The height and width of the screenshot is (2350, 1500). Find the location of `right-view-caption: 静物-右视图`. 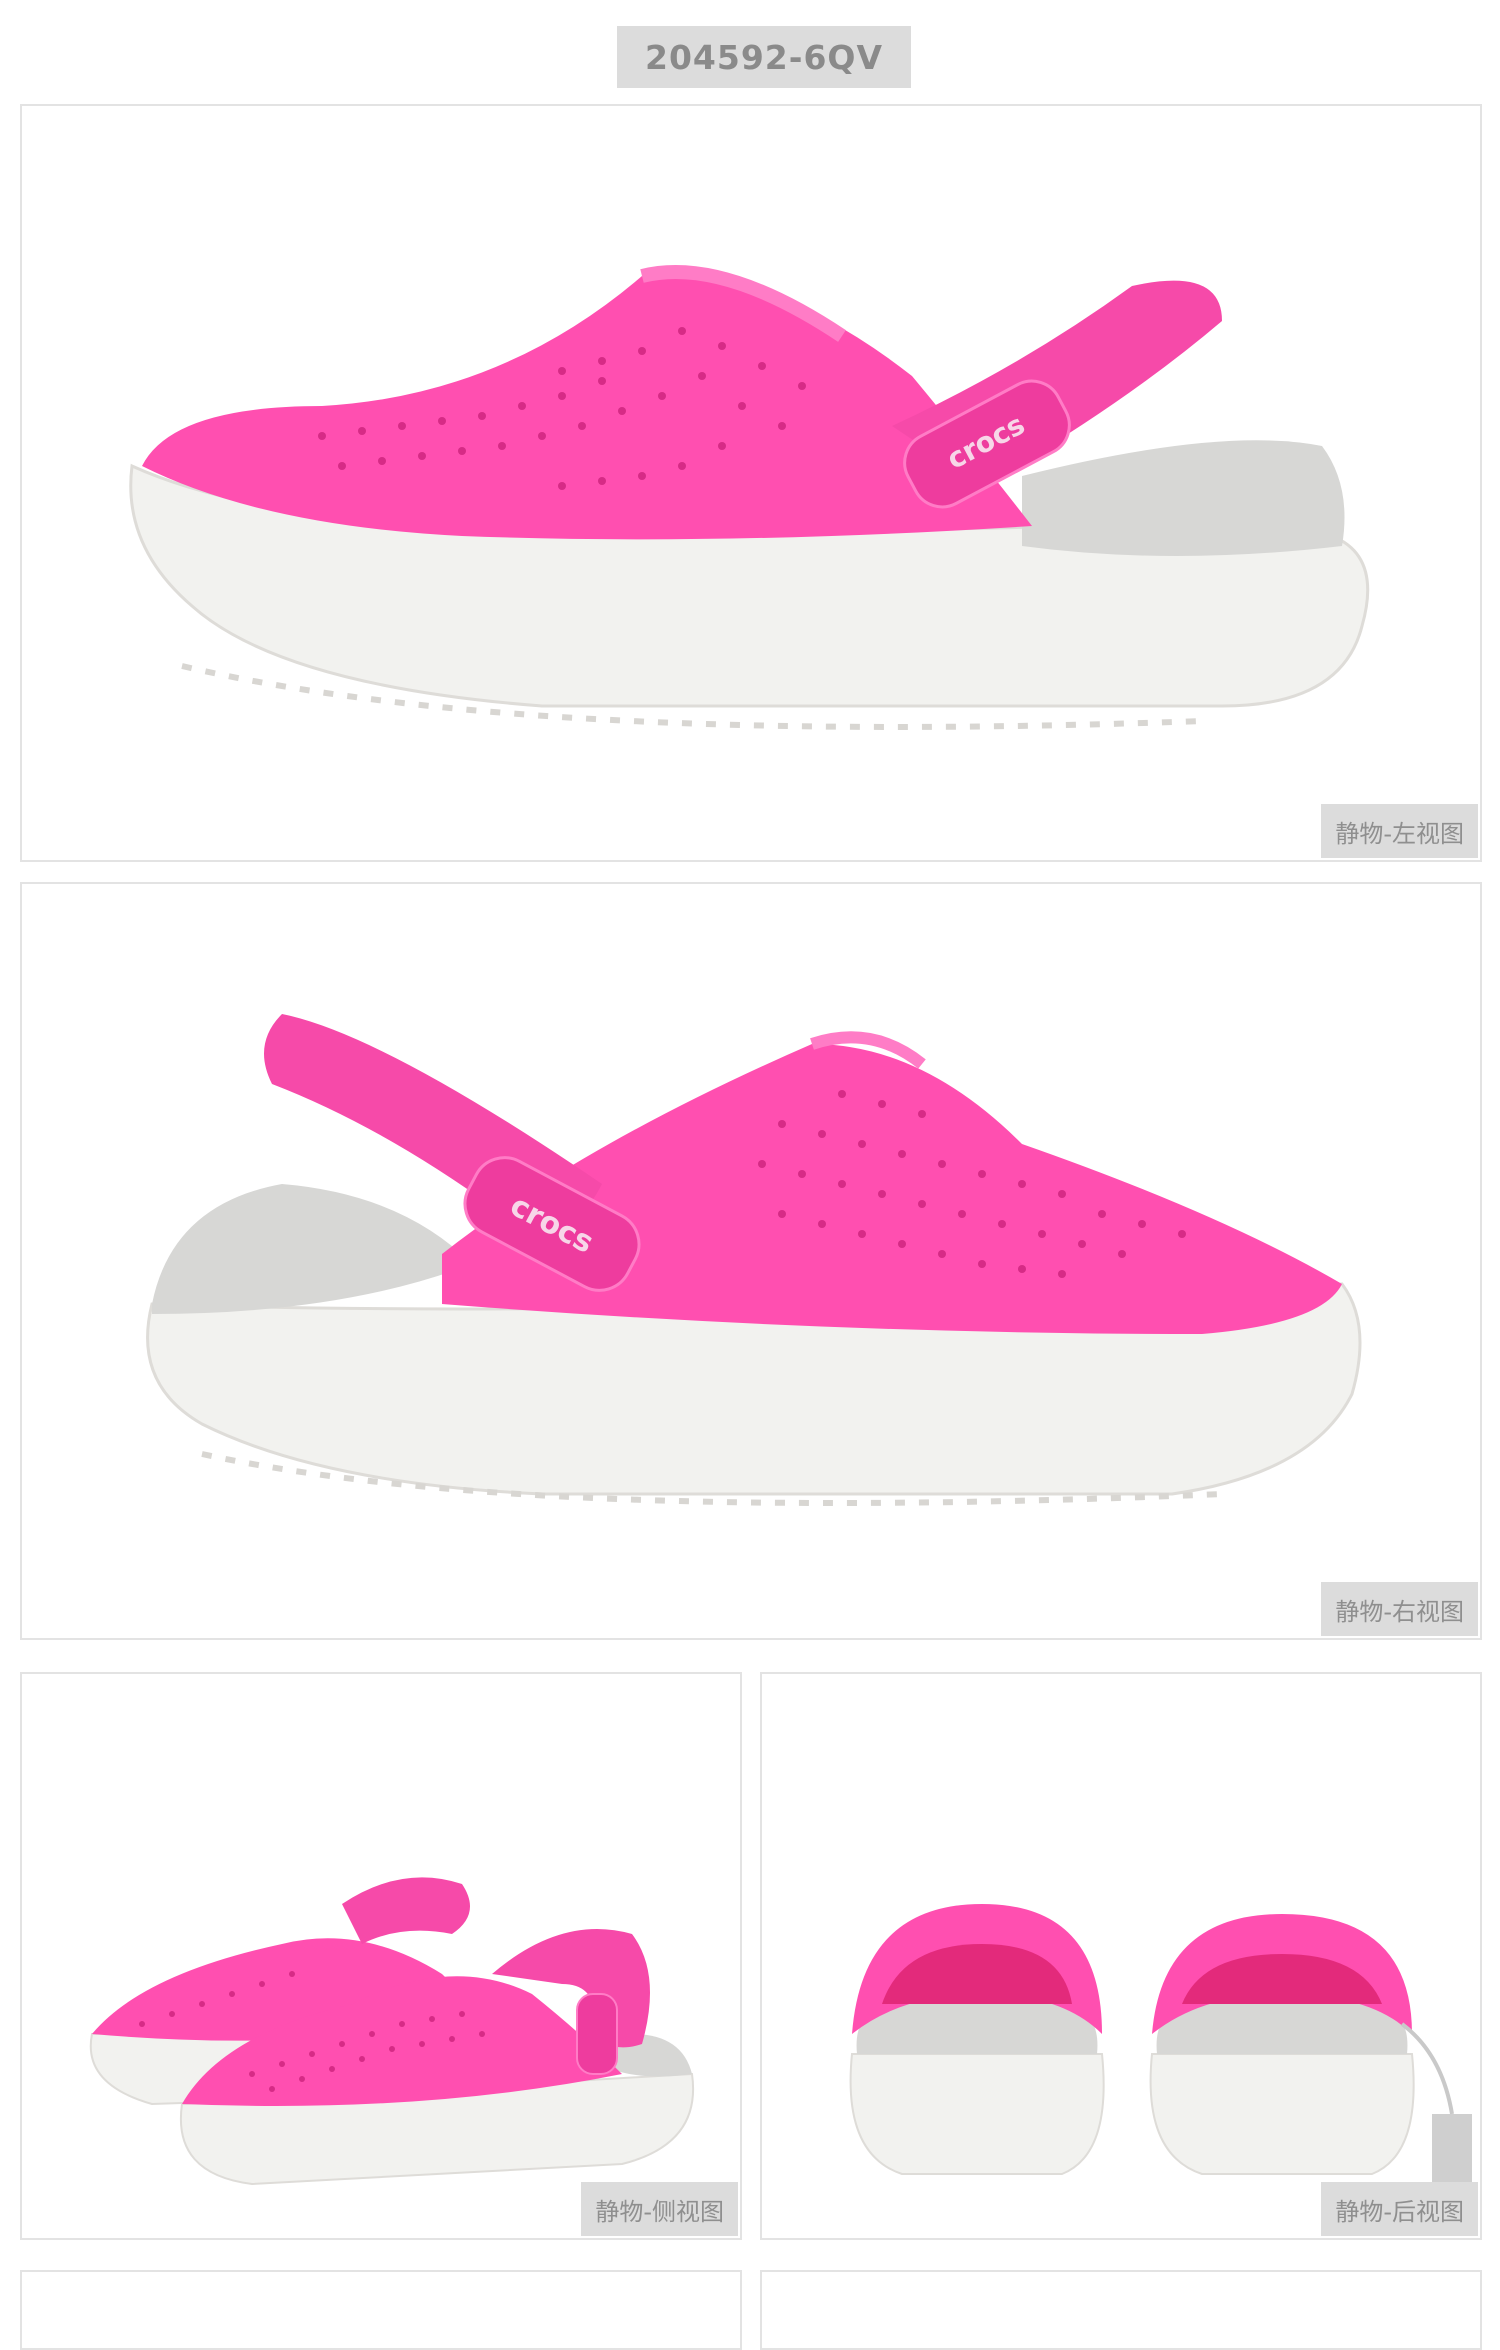

right-view-caption: 静物-右视图 is located at coordinates (1399, 1609).